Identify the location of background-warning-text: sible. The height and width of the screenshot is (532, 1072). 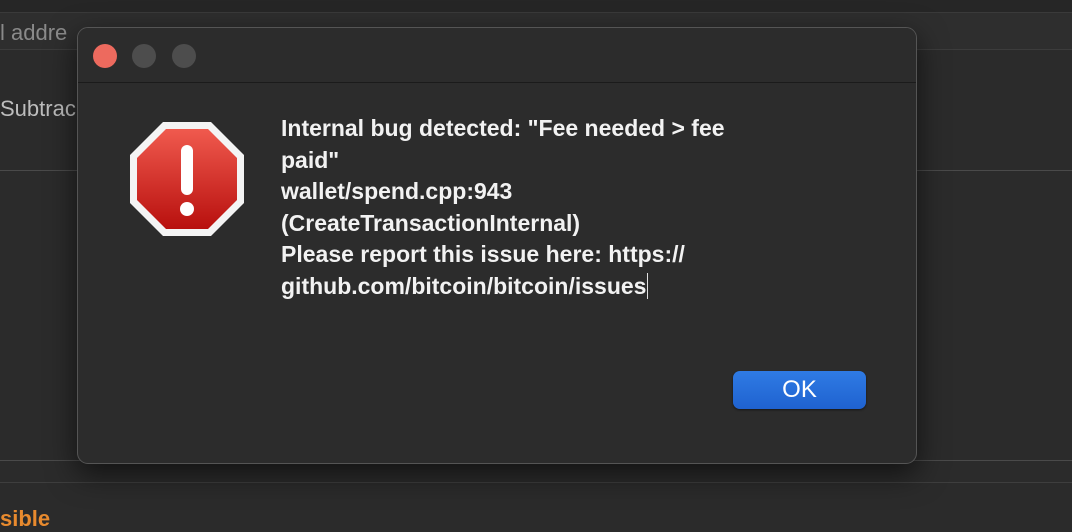
(25, 518).